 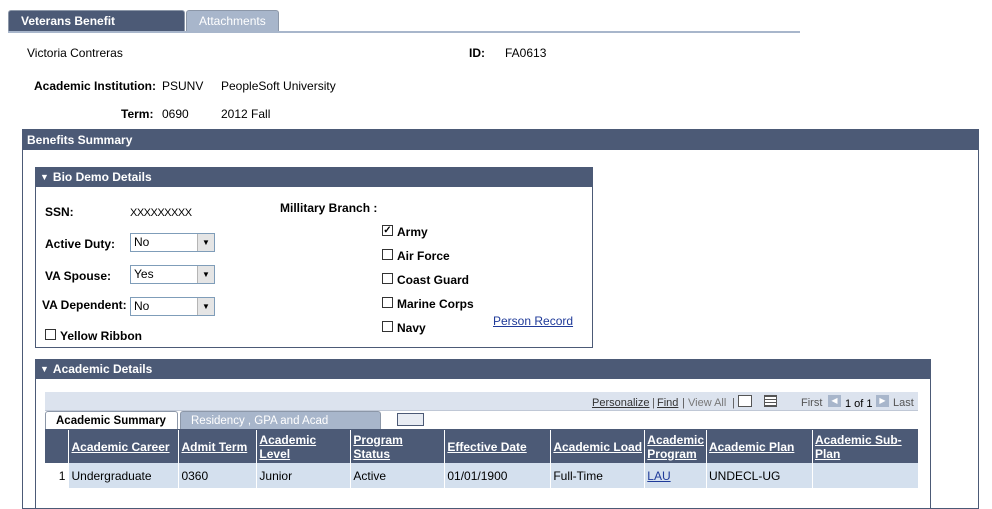 I want to click on previous-arrow-icon: ◀, so click(x=834, y=401).